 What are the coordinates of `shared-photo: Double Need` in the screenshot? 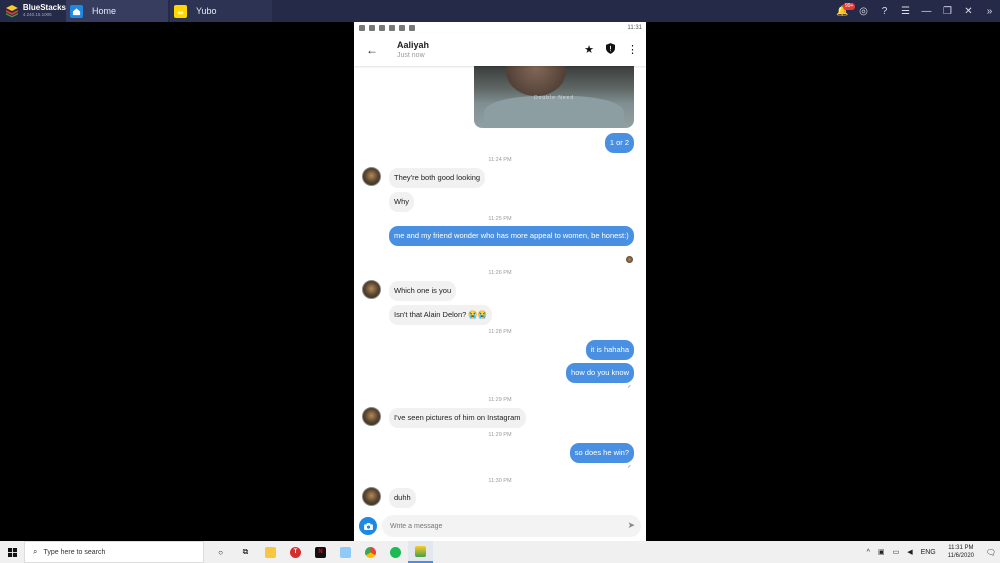 It's located at (554, 97).